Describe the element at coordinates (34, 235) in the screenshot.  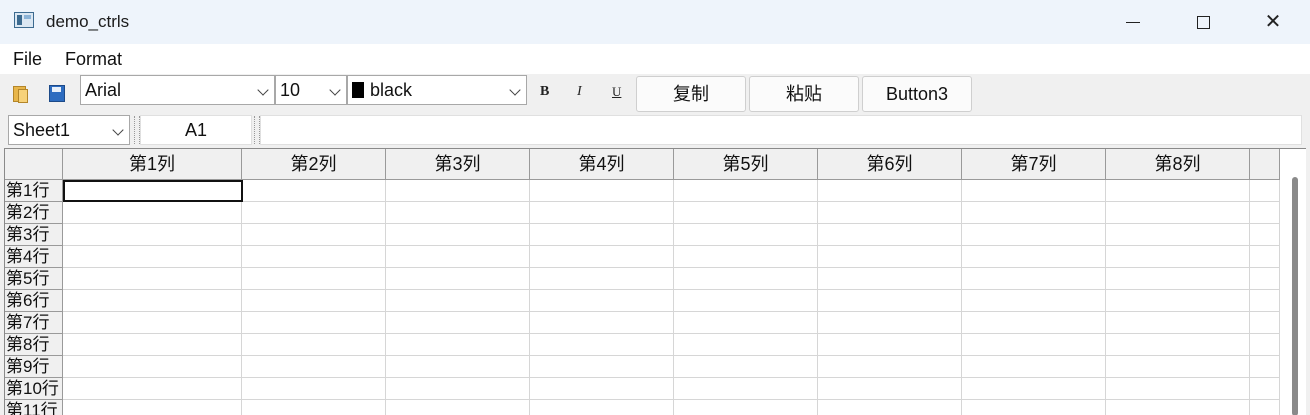
I see `row-header: 第3行` at that location.